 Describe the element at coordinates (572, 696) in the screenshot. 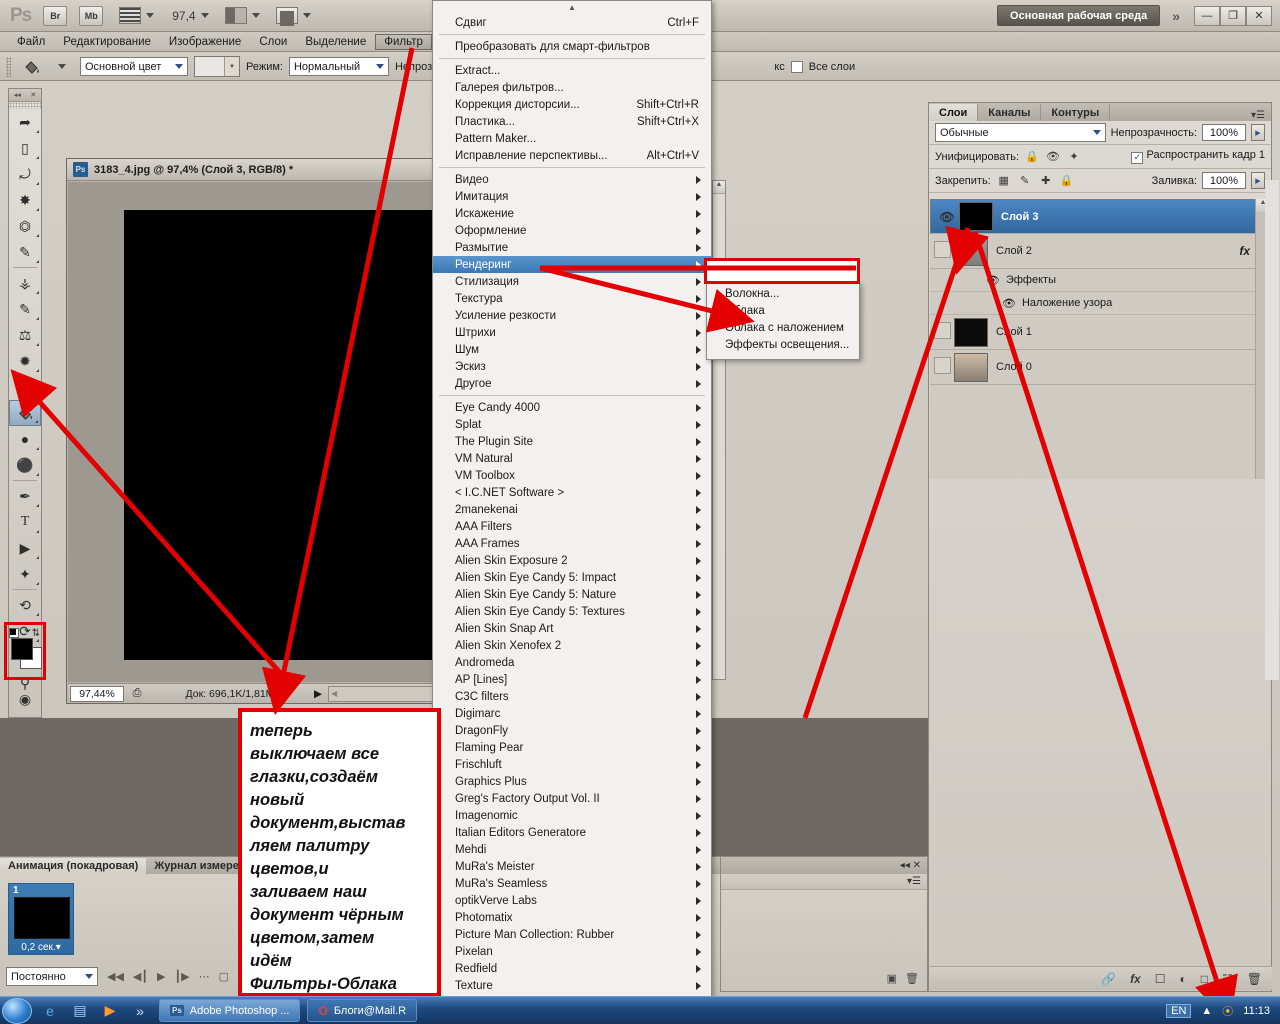

I see `menu-item-plugin: C3C filters` at that location.